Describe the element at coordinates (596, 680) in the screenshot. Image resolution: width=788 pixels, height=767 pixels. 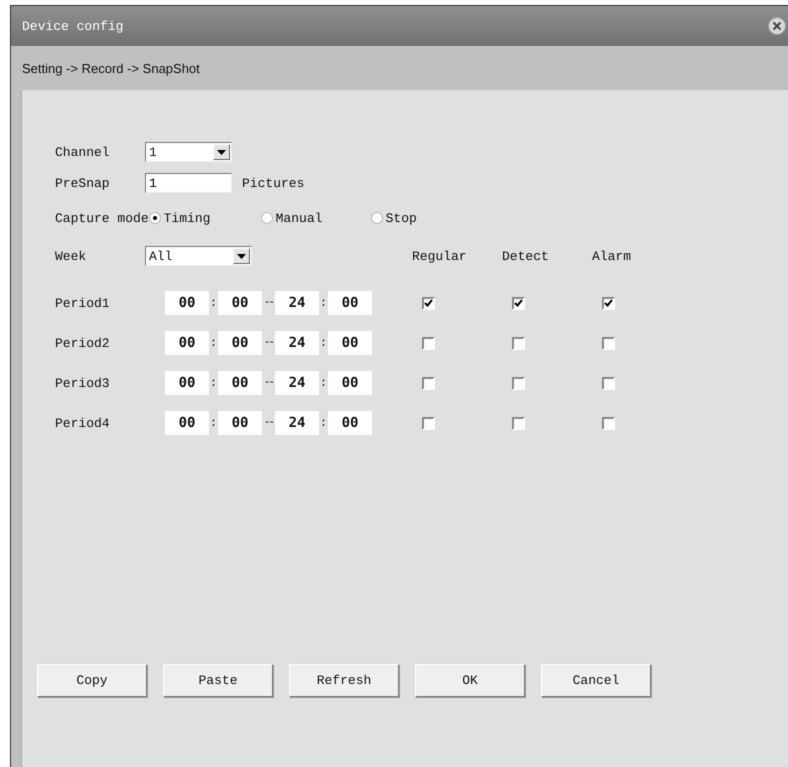
I see `dialog-button: Cancel` at that location.